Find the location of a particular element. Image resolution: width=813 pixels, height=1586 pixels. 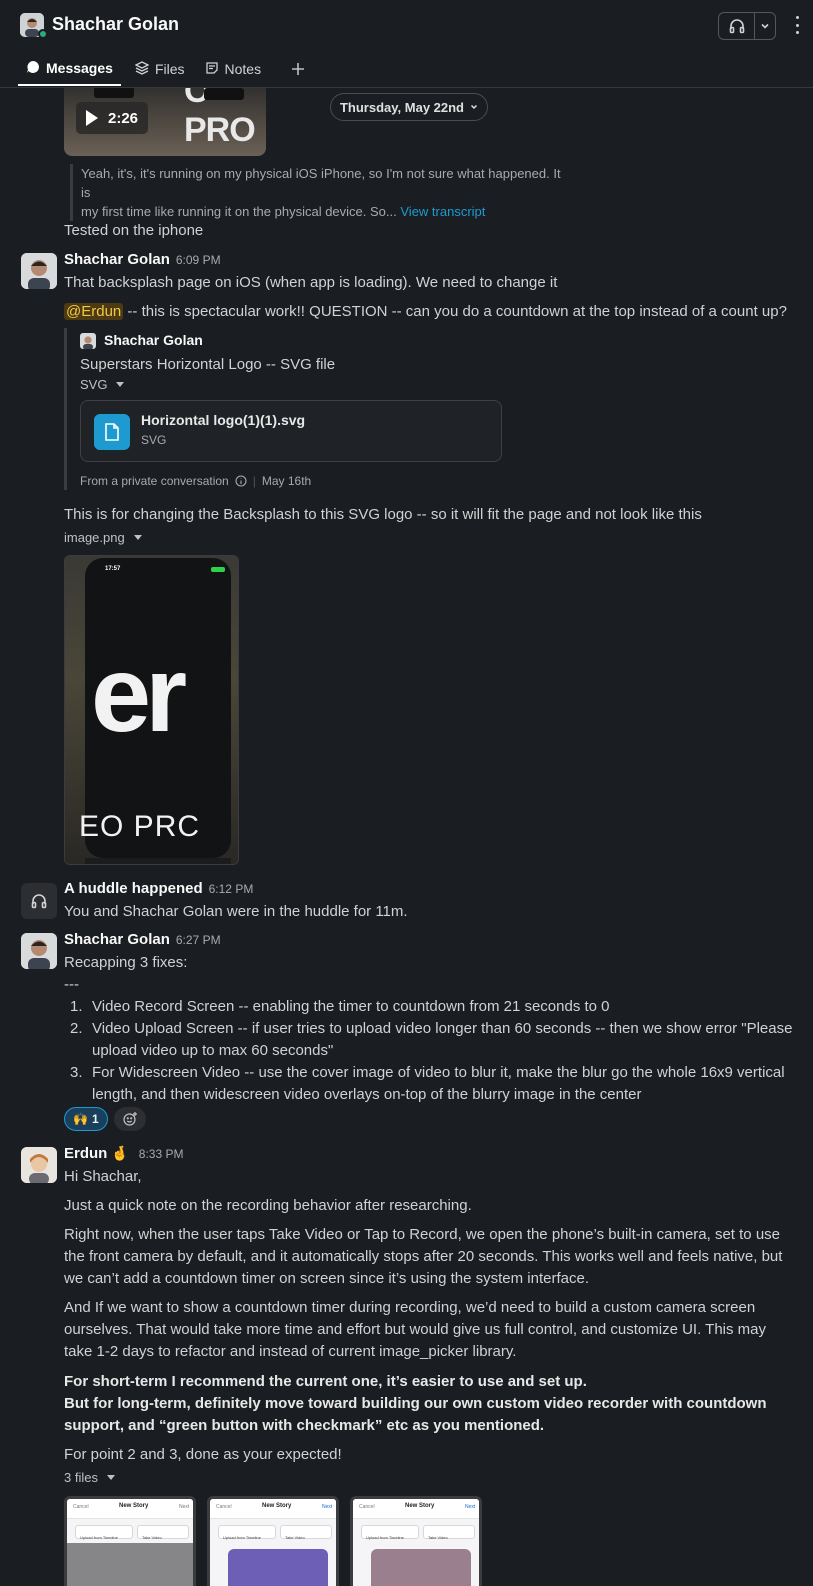

presence-indicator is located at coordinates (43, 34).